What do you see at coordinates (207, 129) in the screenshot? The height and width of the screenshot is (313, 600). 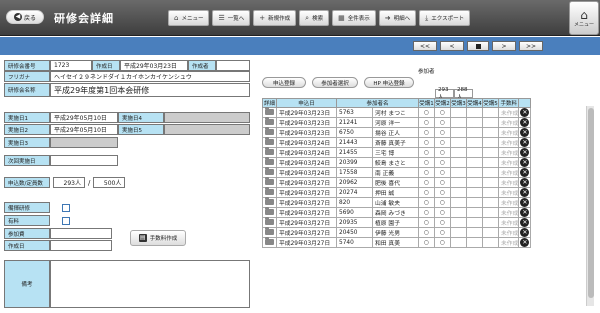 I see `day5-field` at bounding box center [207, 129].